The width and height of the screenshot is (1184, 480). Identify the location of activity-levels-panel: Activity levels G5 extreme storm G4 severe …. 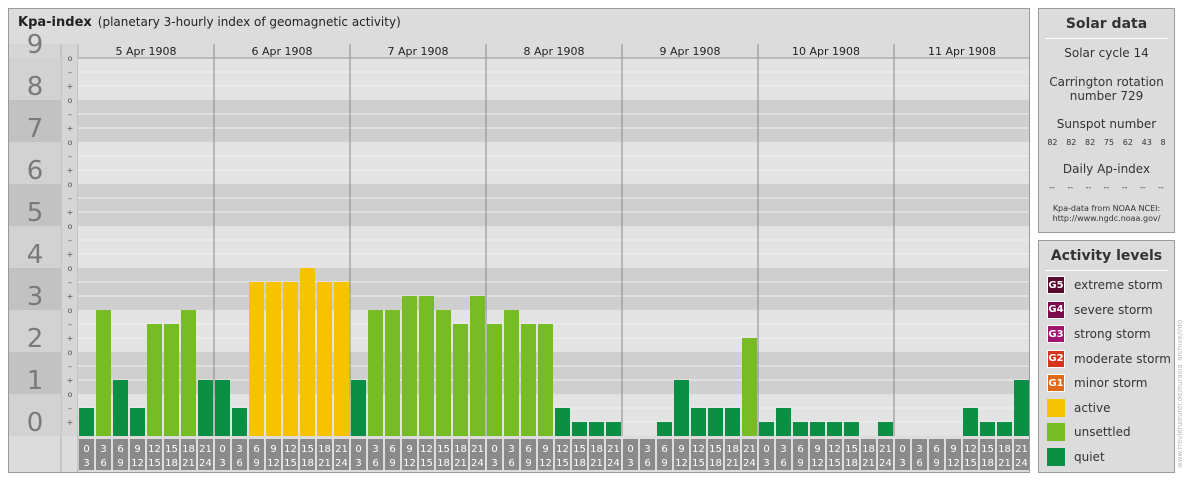
(1106, 356).